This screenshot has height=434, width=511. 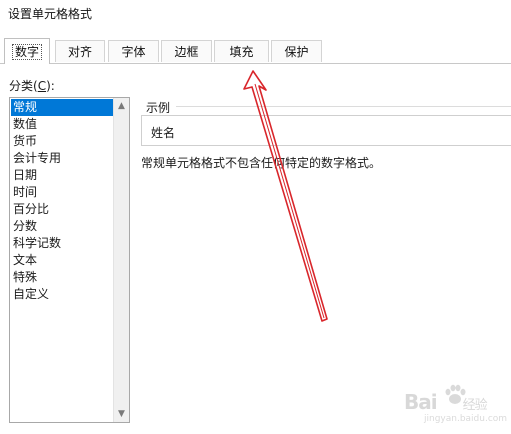 I want to click on category-list: 常规 数值 货币 会计专用 日期 时间 百分比 分数 科学记数 文本 特殊 自定义, so click(x=63, y=201).